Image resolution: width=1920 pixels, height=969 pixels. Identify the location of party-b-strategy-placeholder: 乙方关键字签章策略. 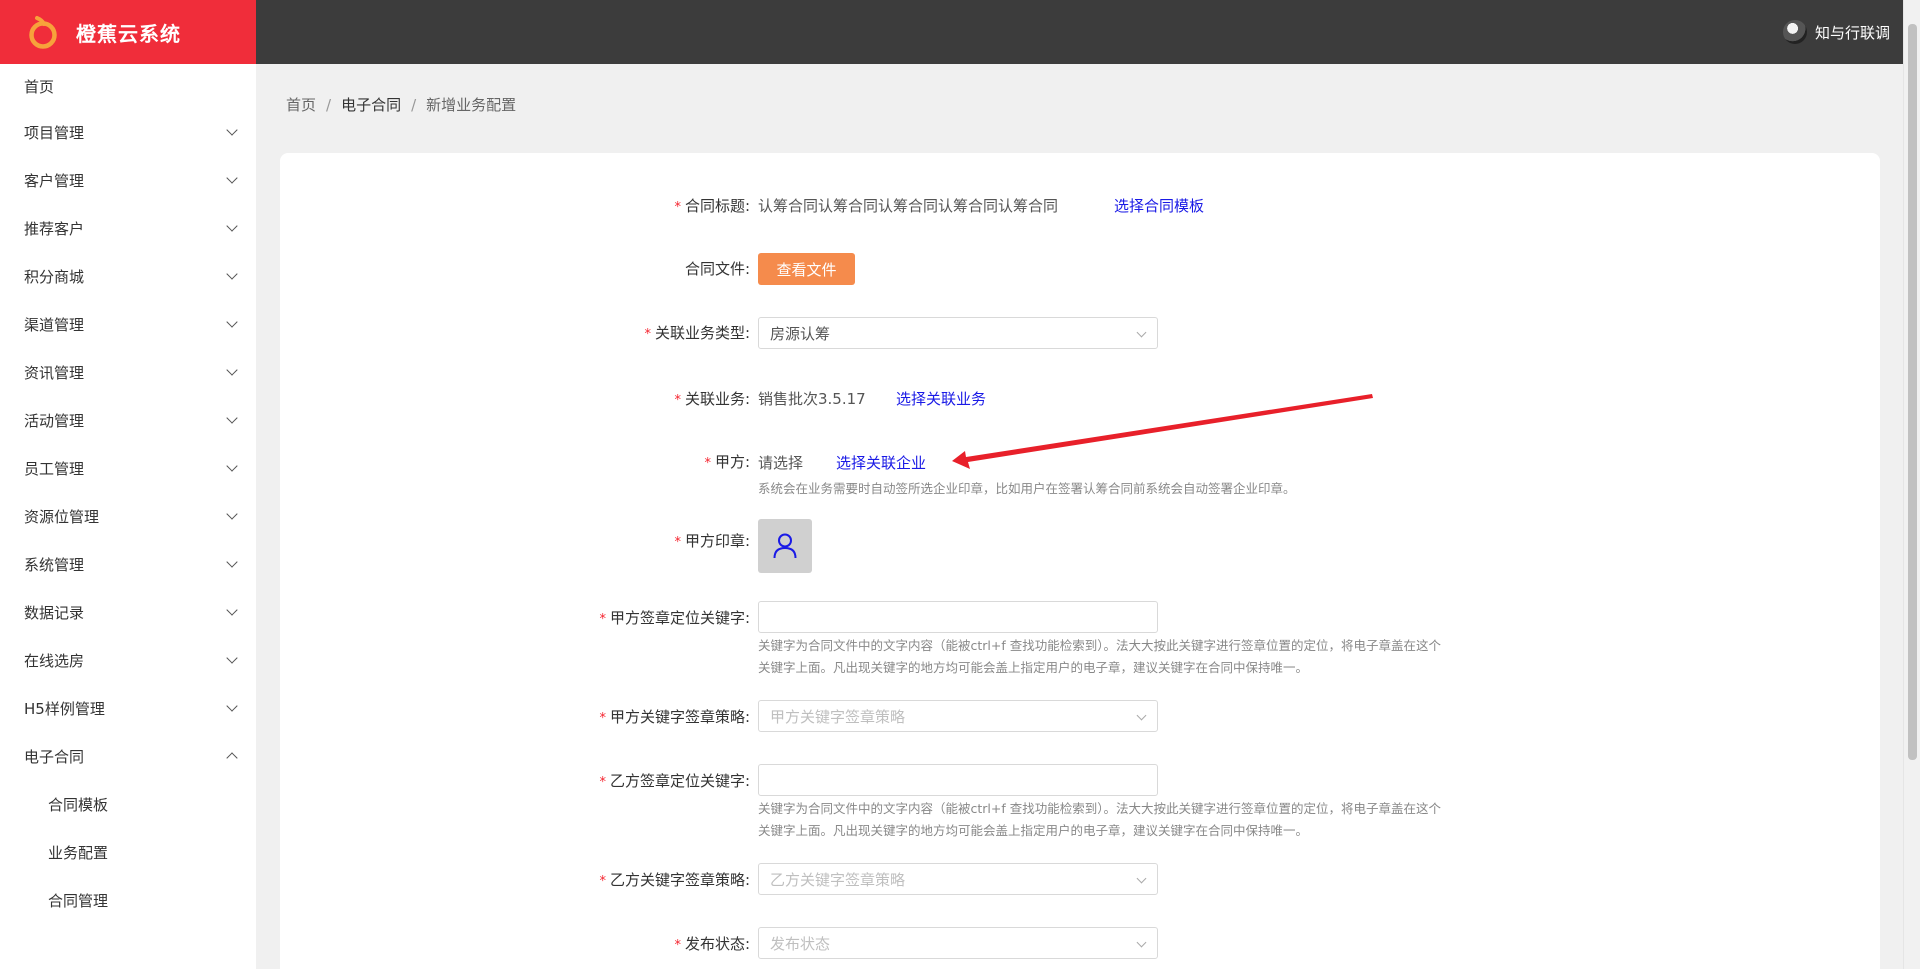
(838, 879).